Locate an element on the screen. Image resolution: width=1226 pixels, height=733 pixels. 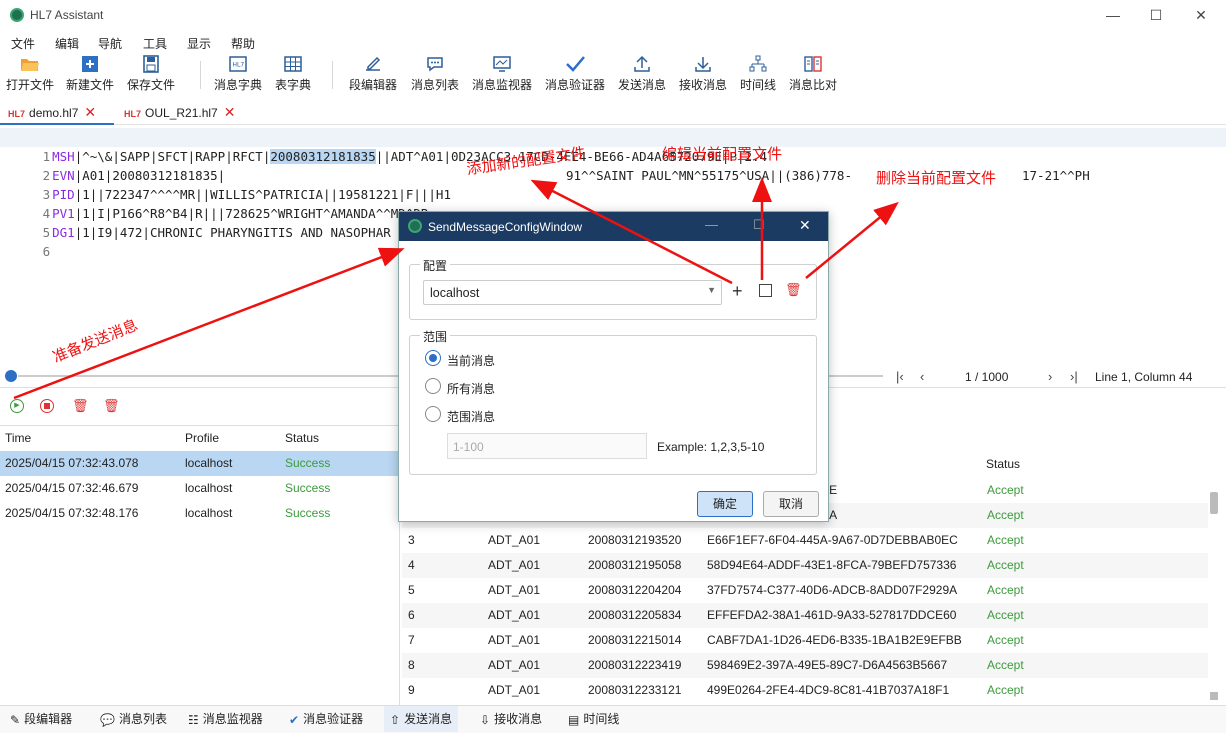
annotation-delete-config: 删除当前配置文件 is located at coordinates (936, 178).